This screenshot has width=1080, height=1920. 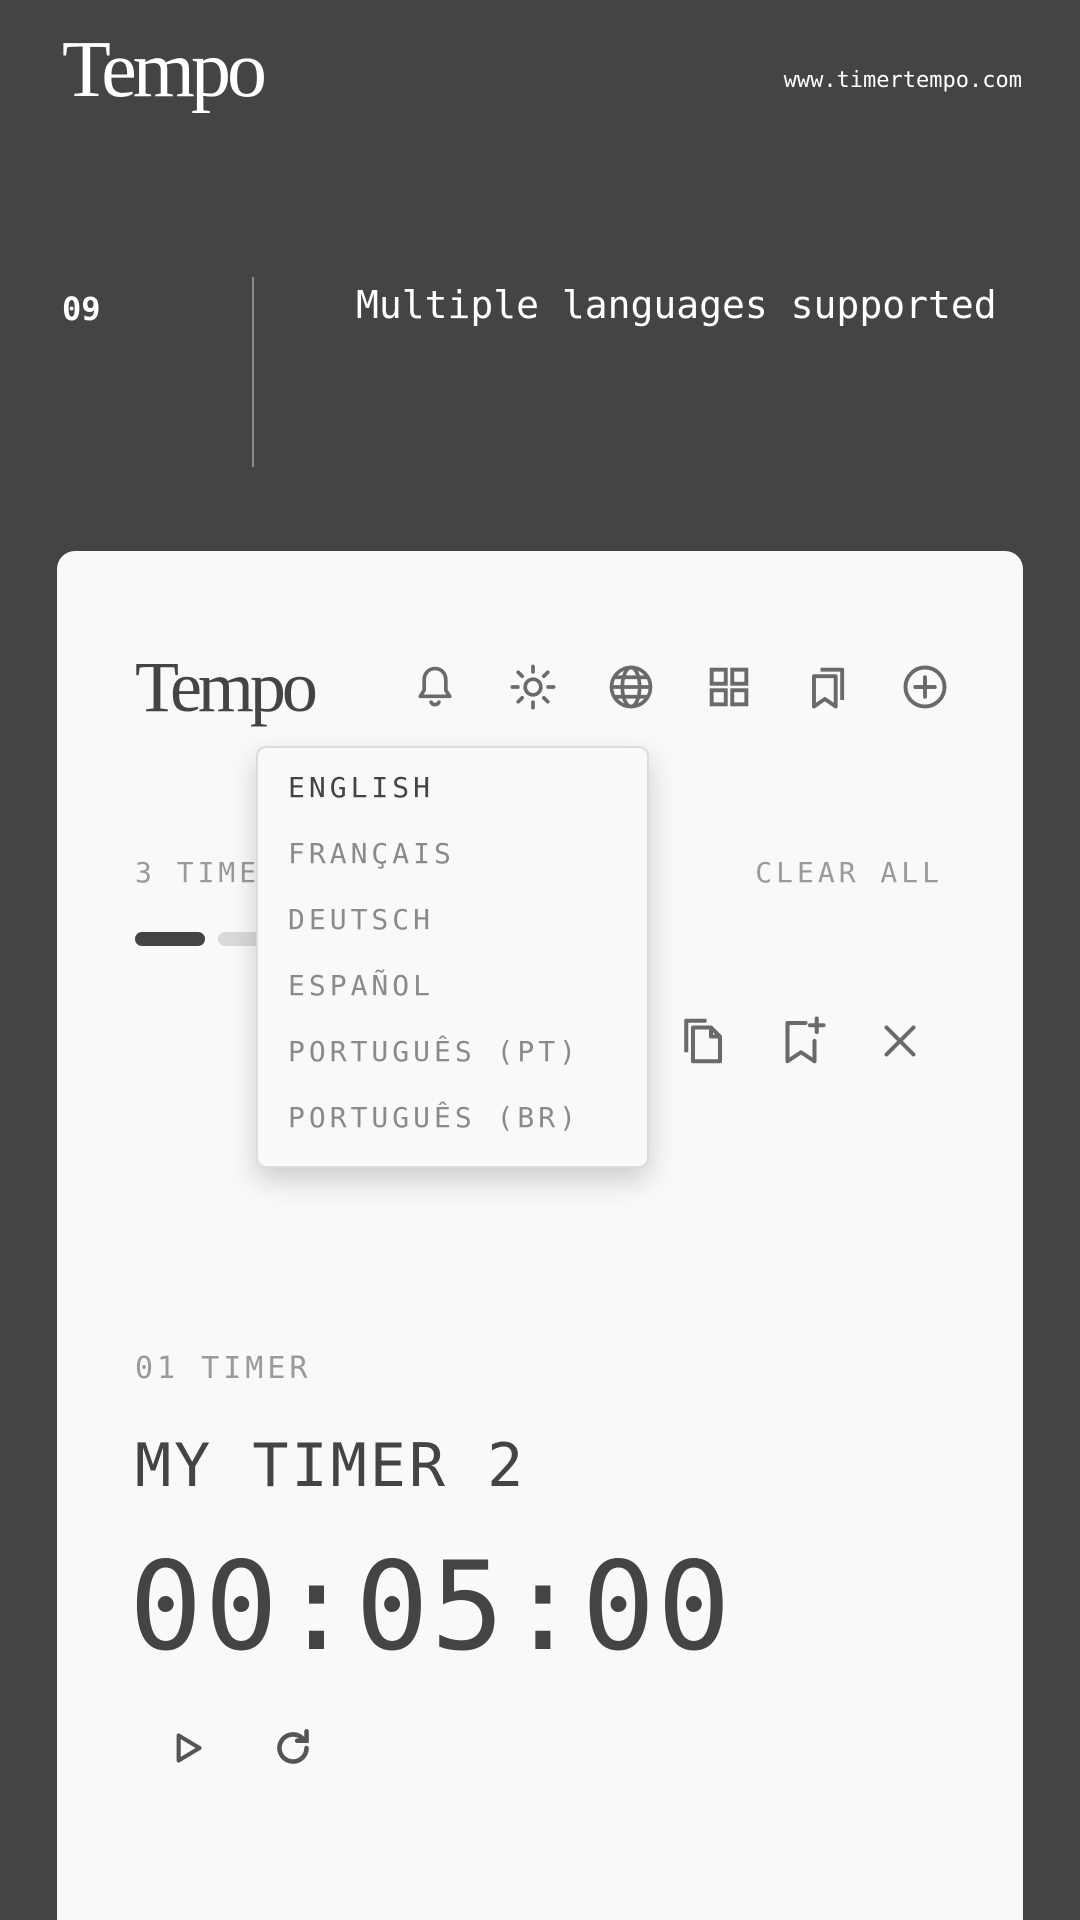 What do you see at coordinates (452, 863) in the screenshot?
I see `language-option-francais: FRANÇAIS` at bounding box center [452, 863].